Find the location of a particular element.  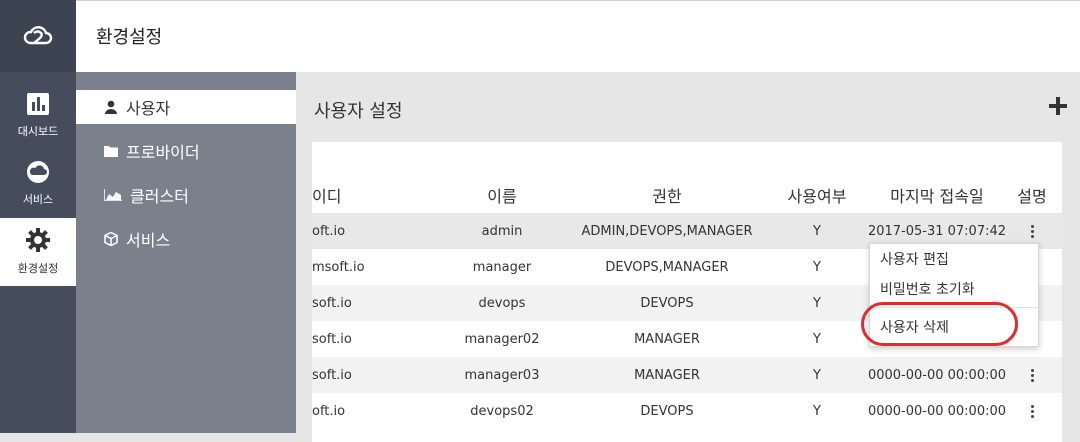

cell-name: admin is located at coordinates (502, 231).